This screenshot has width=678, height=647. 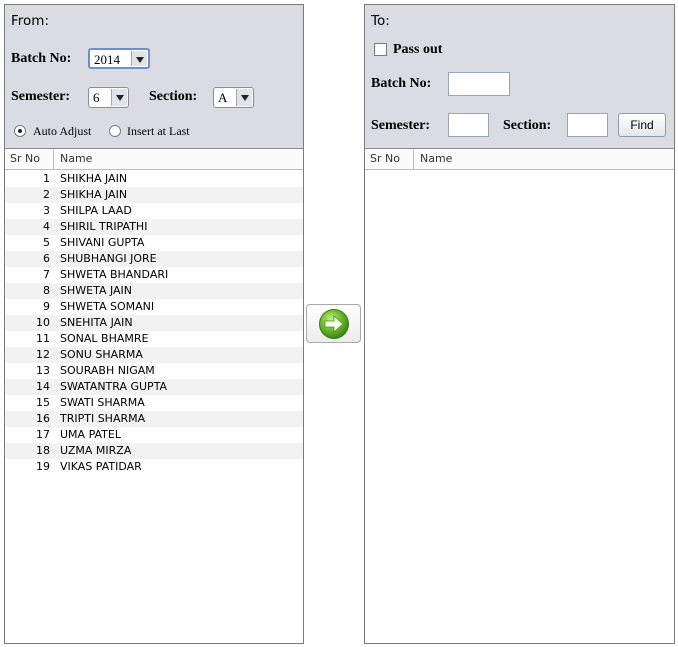 I want to click on from-section-select: A, so click(x=233, y=97).